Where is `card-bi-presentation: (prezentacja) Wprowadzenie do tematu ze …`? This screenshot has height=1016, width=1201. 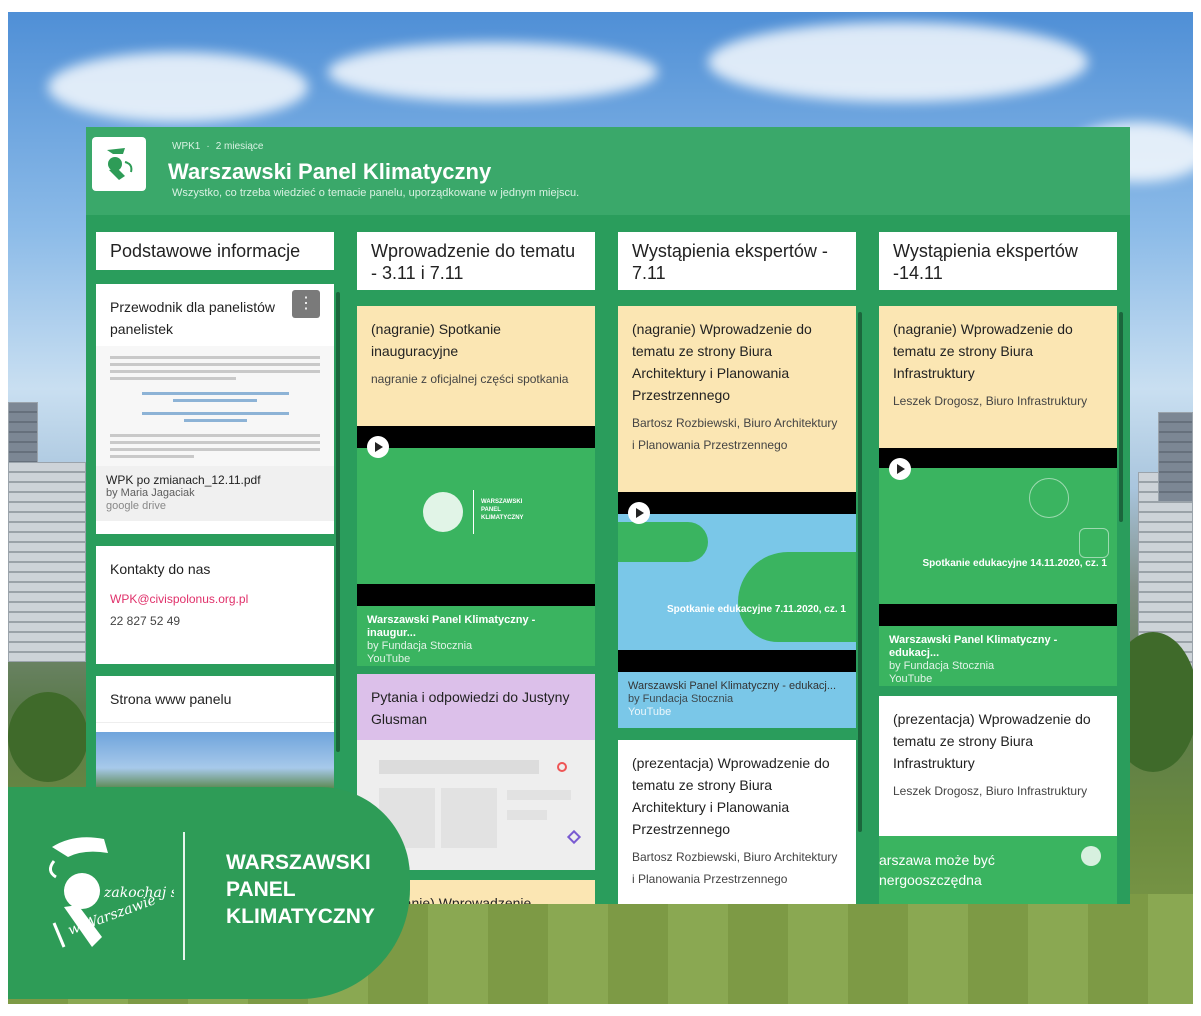 card-bi-presentation: (prezentacja) Wprowadzenie do tematu ze … is located at coordinates (998, 800).